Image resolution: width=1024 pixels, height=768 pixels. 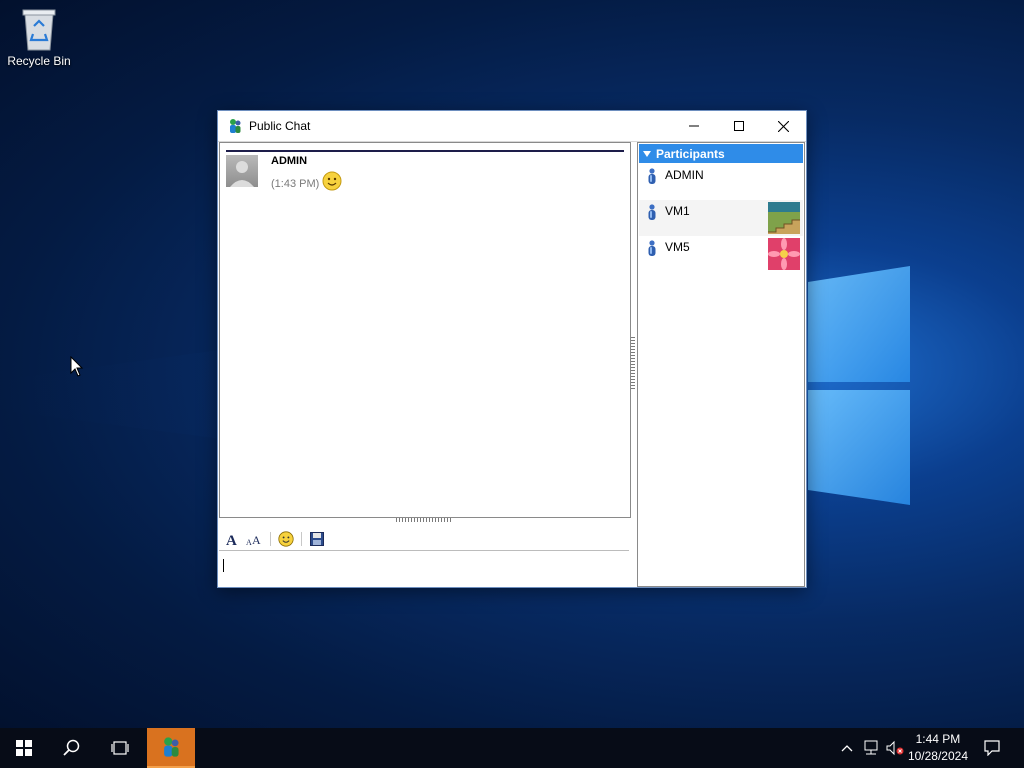 I want to click on search-button, so click(x=72, y=748).